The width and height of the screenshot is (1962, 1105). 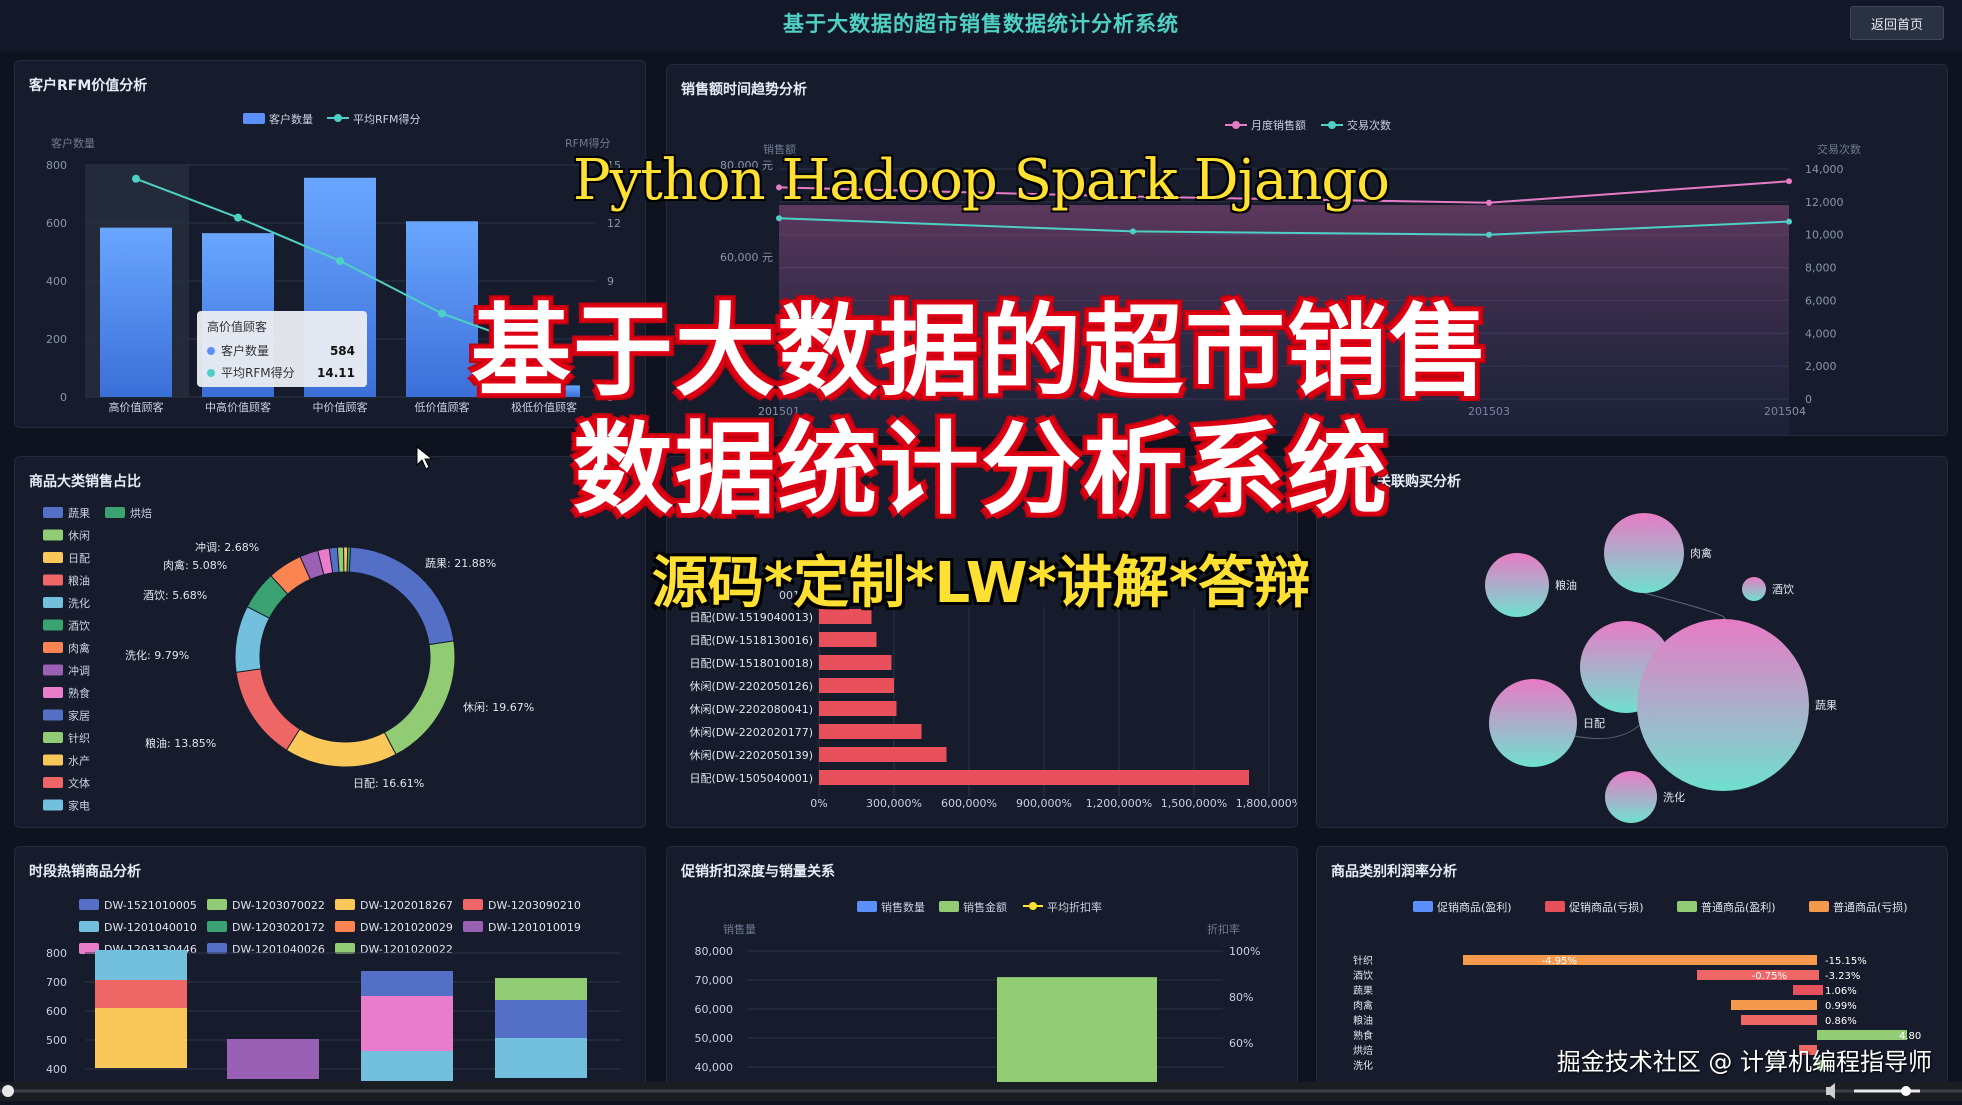 What do you see at coordinates (338, 118) in the screenshot?
I see `legend-dot-rfm-score` at bounding box center [338, 118].